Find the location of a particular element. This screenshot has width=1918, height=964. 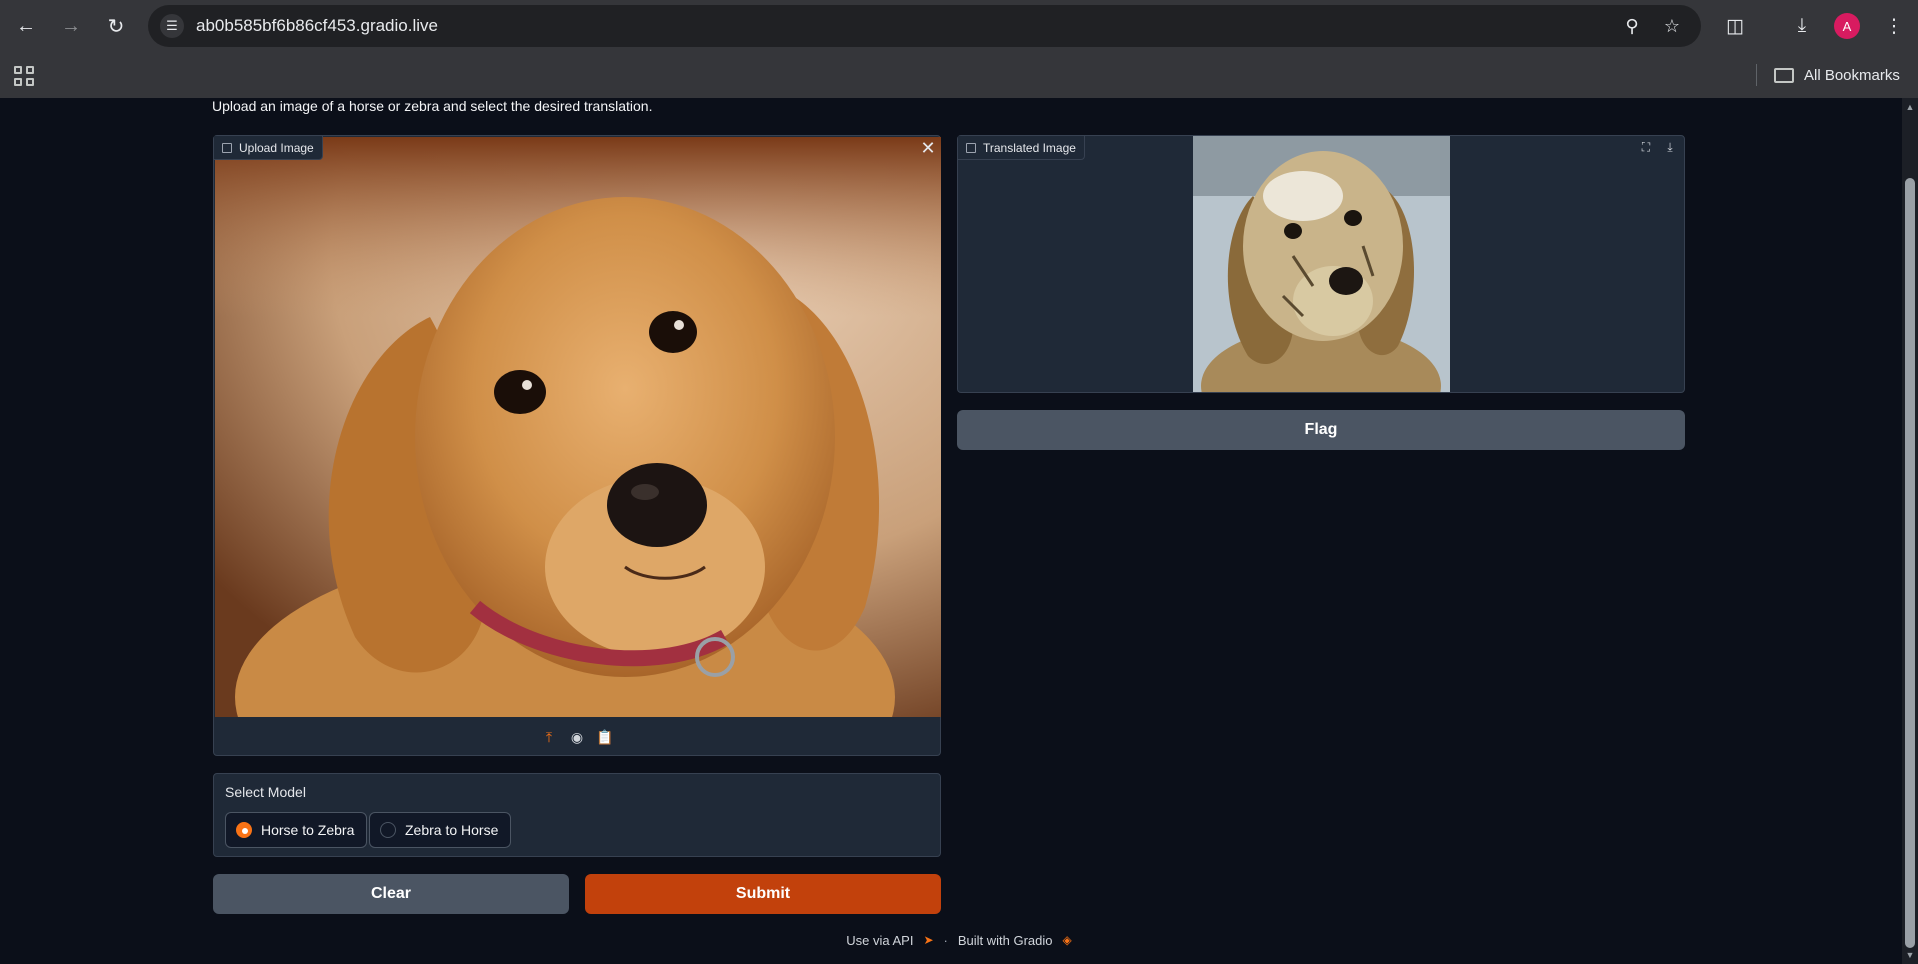

translated-image is located at coordinates (1321, 264).